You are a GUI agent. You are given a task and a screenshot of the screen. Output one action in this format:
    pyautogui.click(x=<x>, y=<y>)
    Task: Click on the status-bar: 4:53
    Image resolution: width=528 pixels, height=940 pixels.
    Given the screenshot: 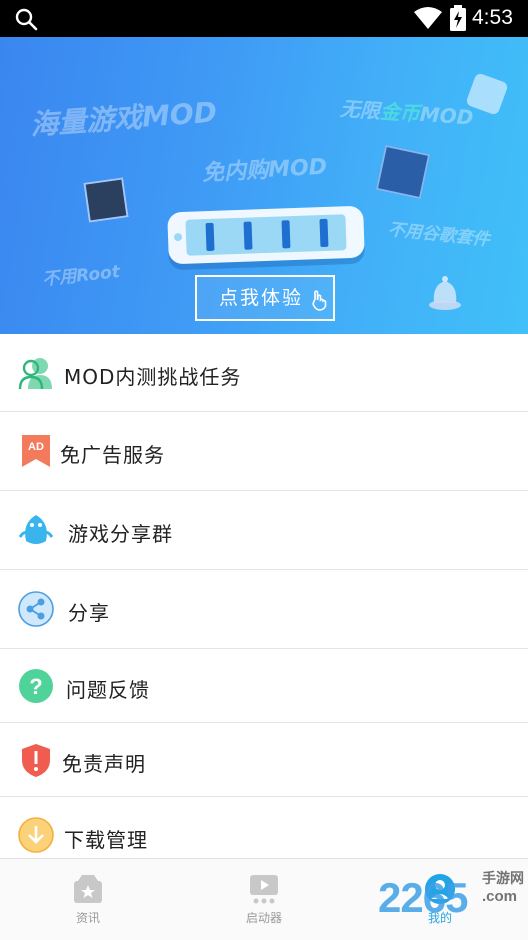 What is the action you would take?
    pyautogui.click(x=264, y=18)
    